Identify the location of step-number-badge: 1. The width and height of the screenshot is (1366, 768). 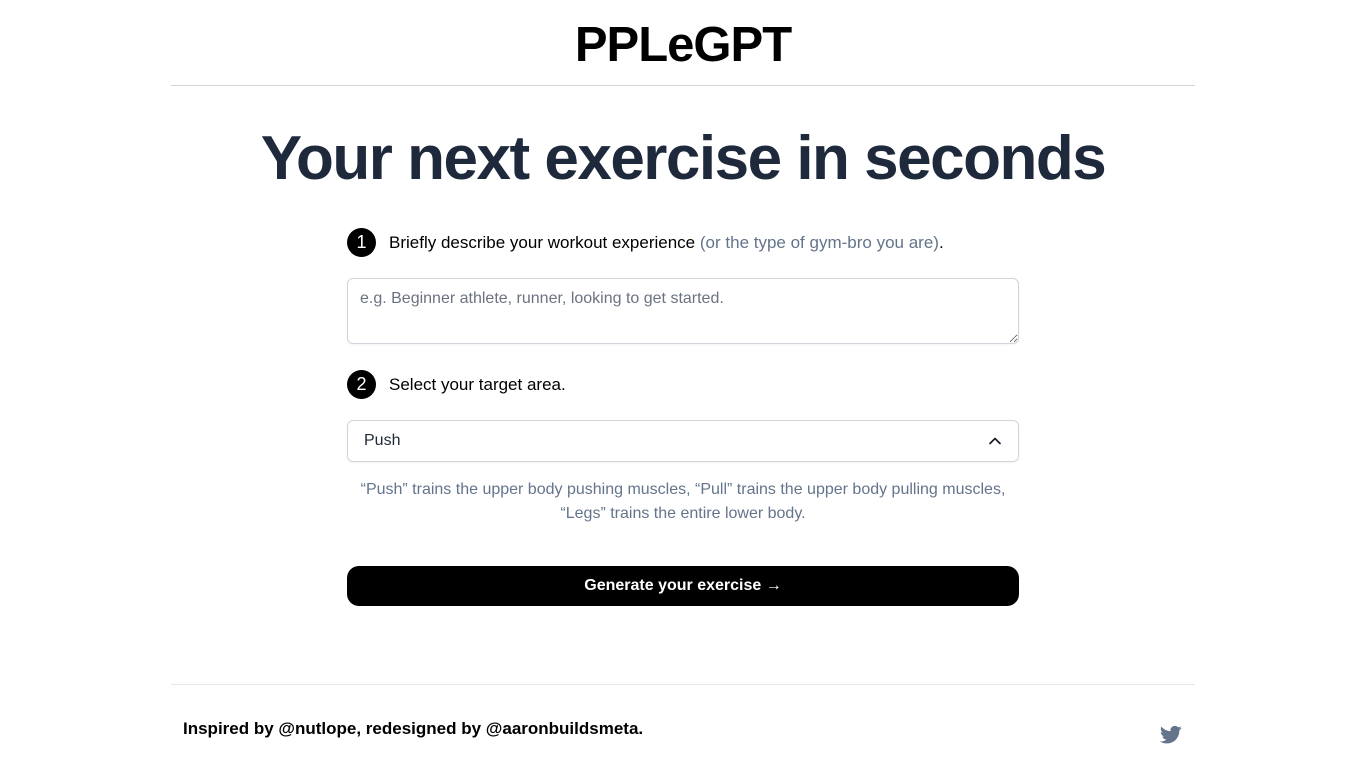
(361, 242).